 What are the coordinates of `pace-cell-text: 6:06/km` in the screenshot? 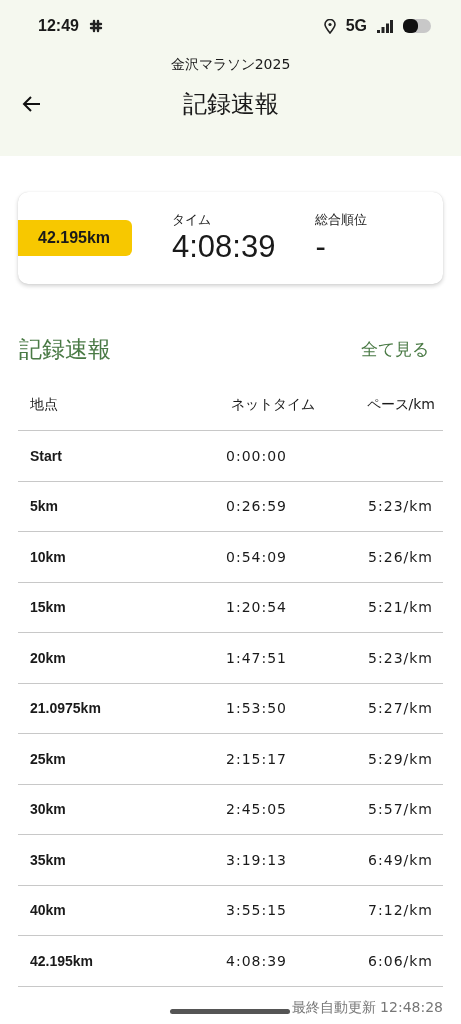 It's located at (400, 960).